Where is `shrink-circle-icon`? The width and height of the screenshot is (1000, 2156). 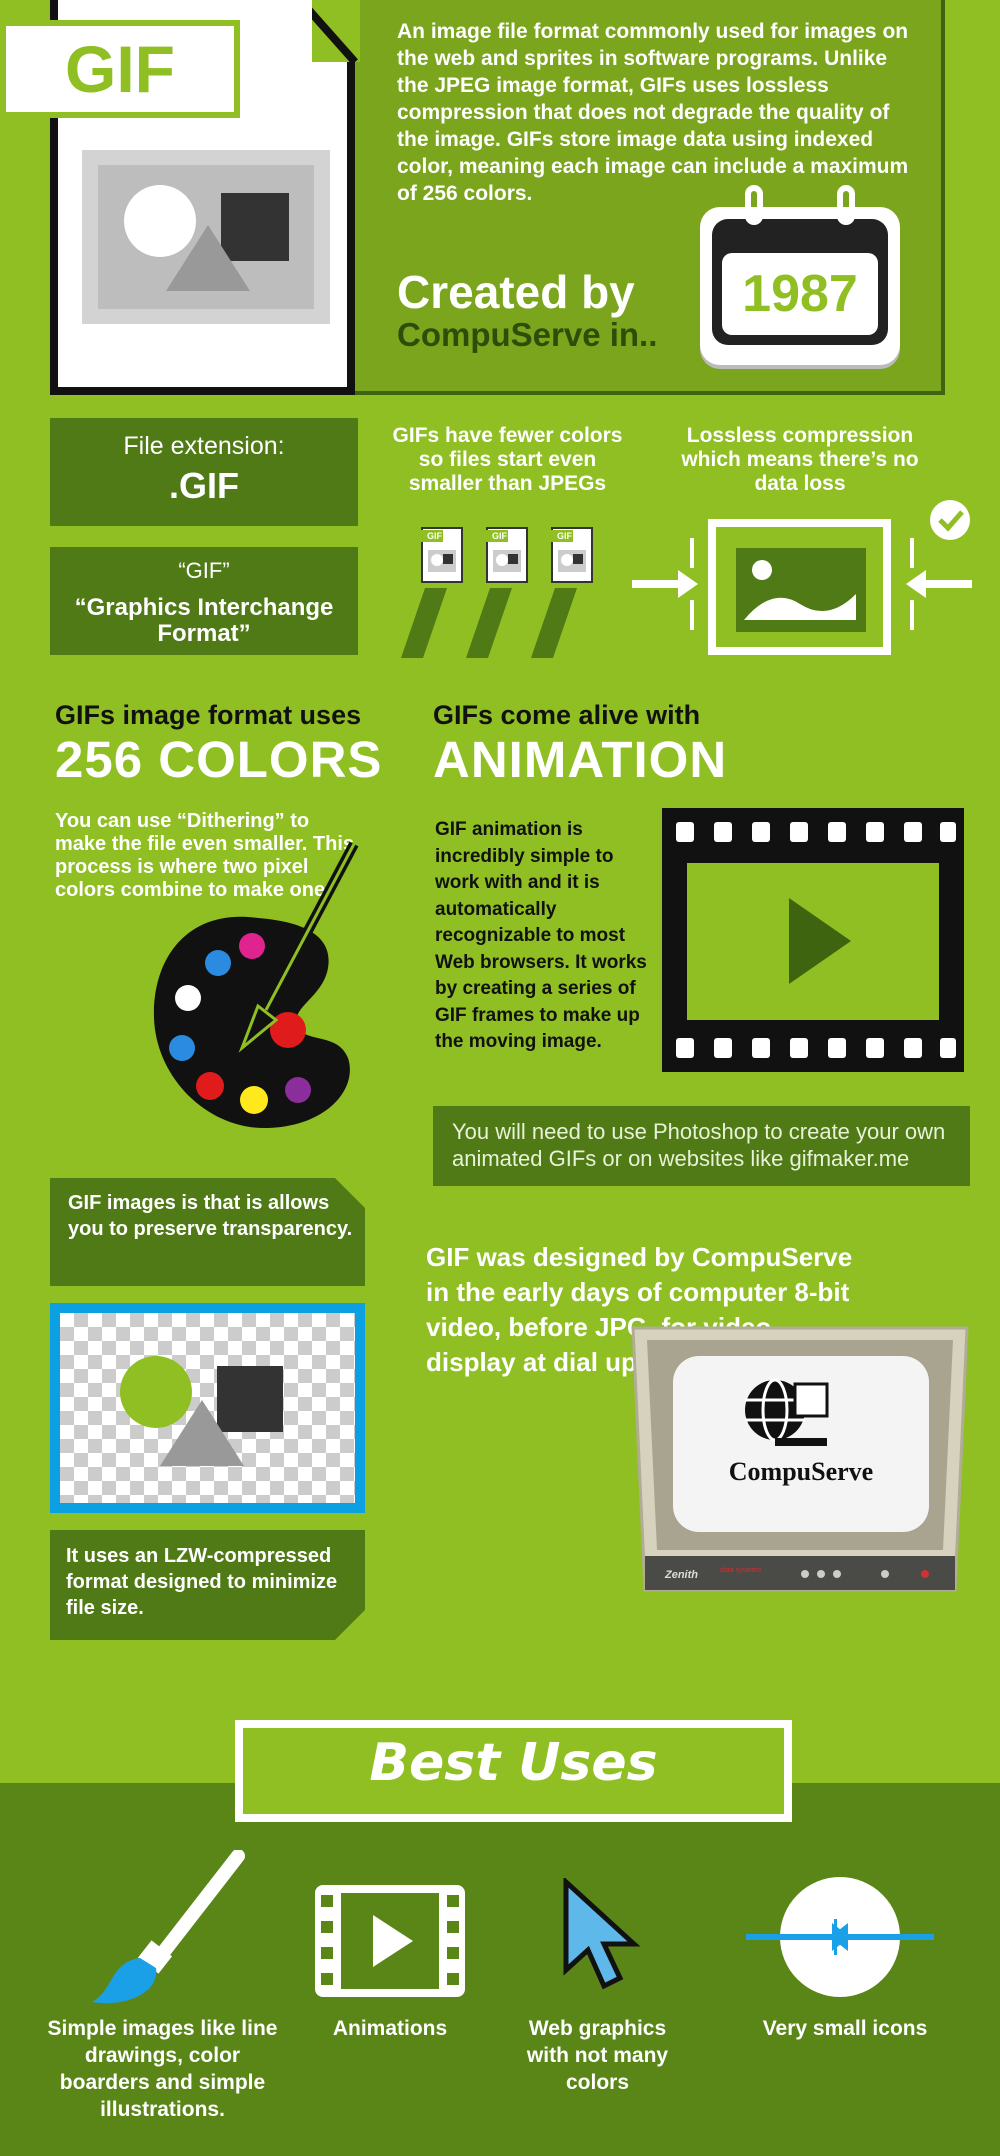 shrink-circle-icon is located at coordinates (840, 1937).